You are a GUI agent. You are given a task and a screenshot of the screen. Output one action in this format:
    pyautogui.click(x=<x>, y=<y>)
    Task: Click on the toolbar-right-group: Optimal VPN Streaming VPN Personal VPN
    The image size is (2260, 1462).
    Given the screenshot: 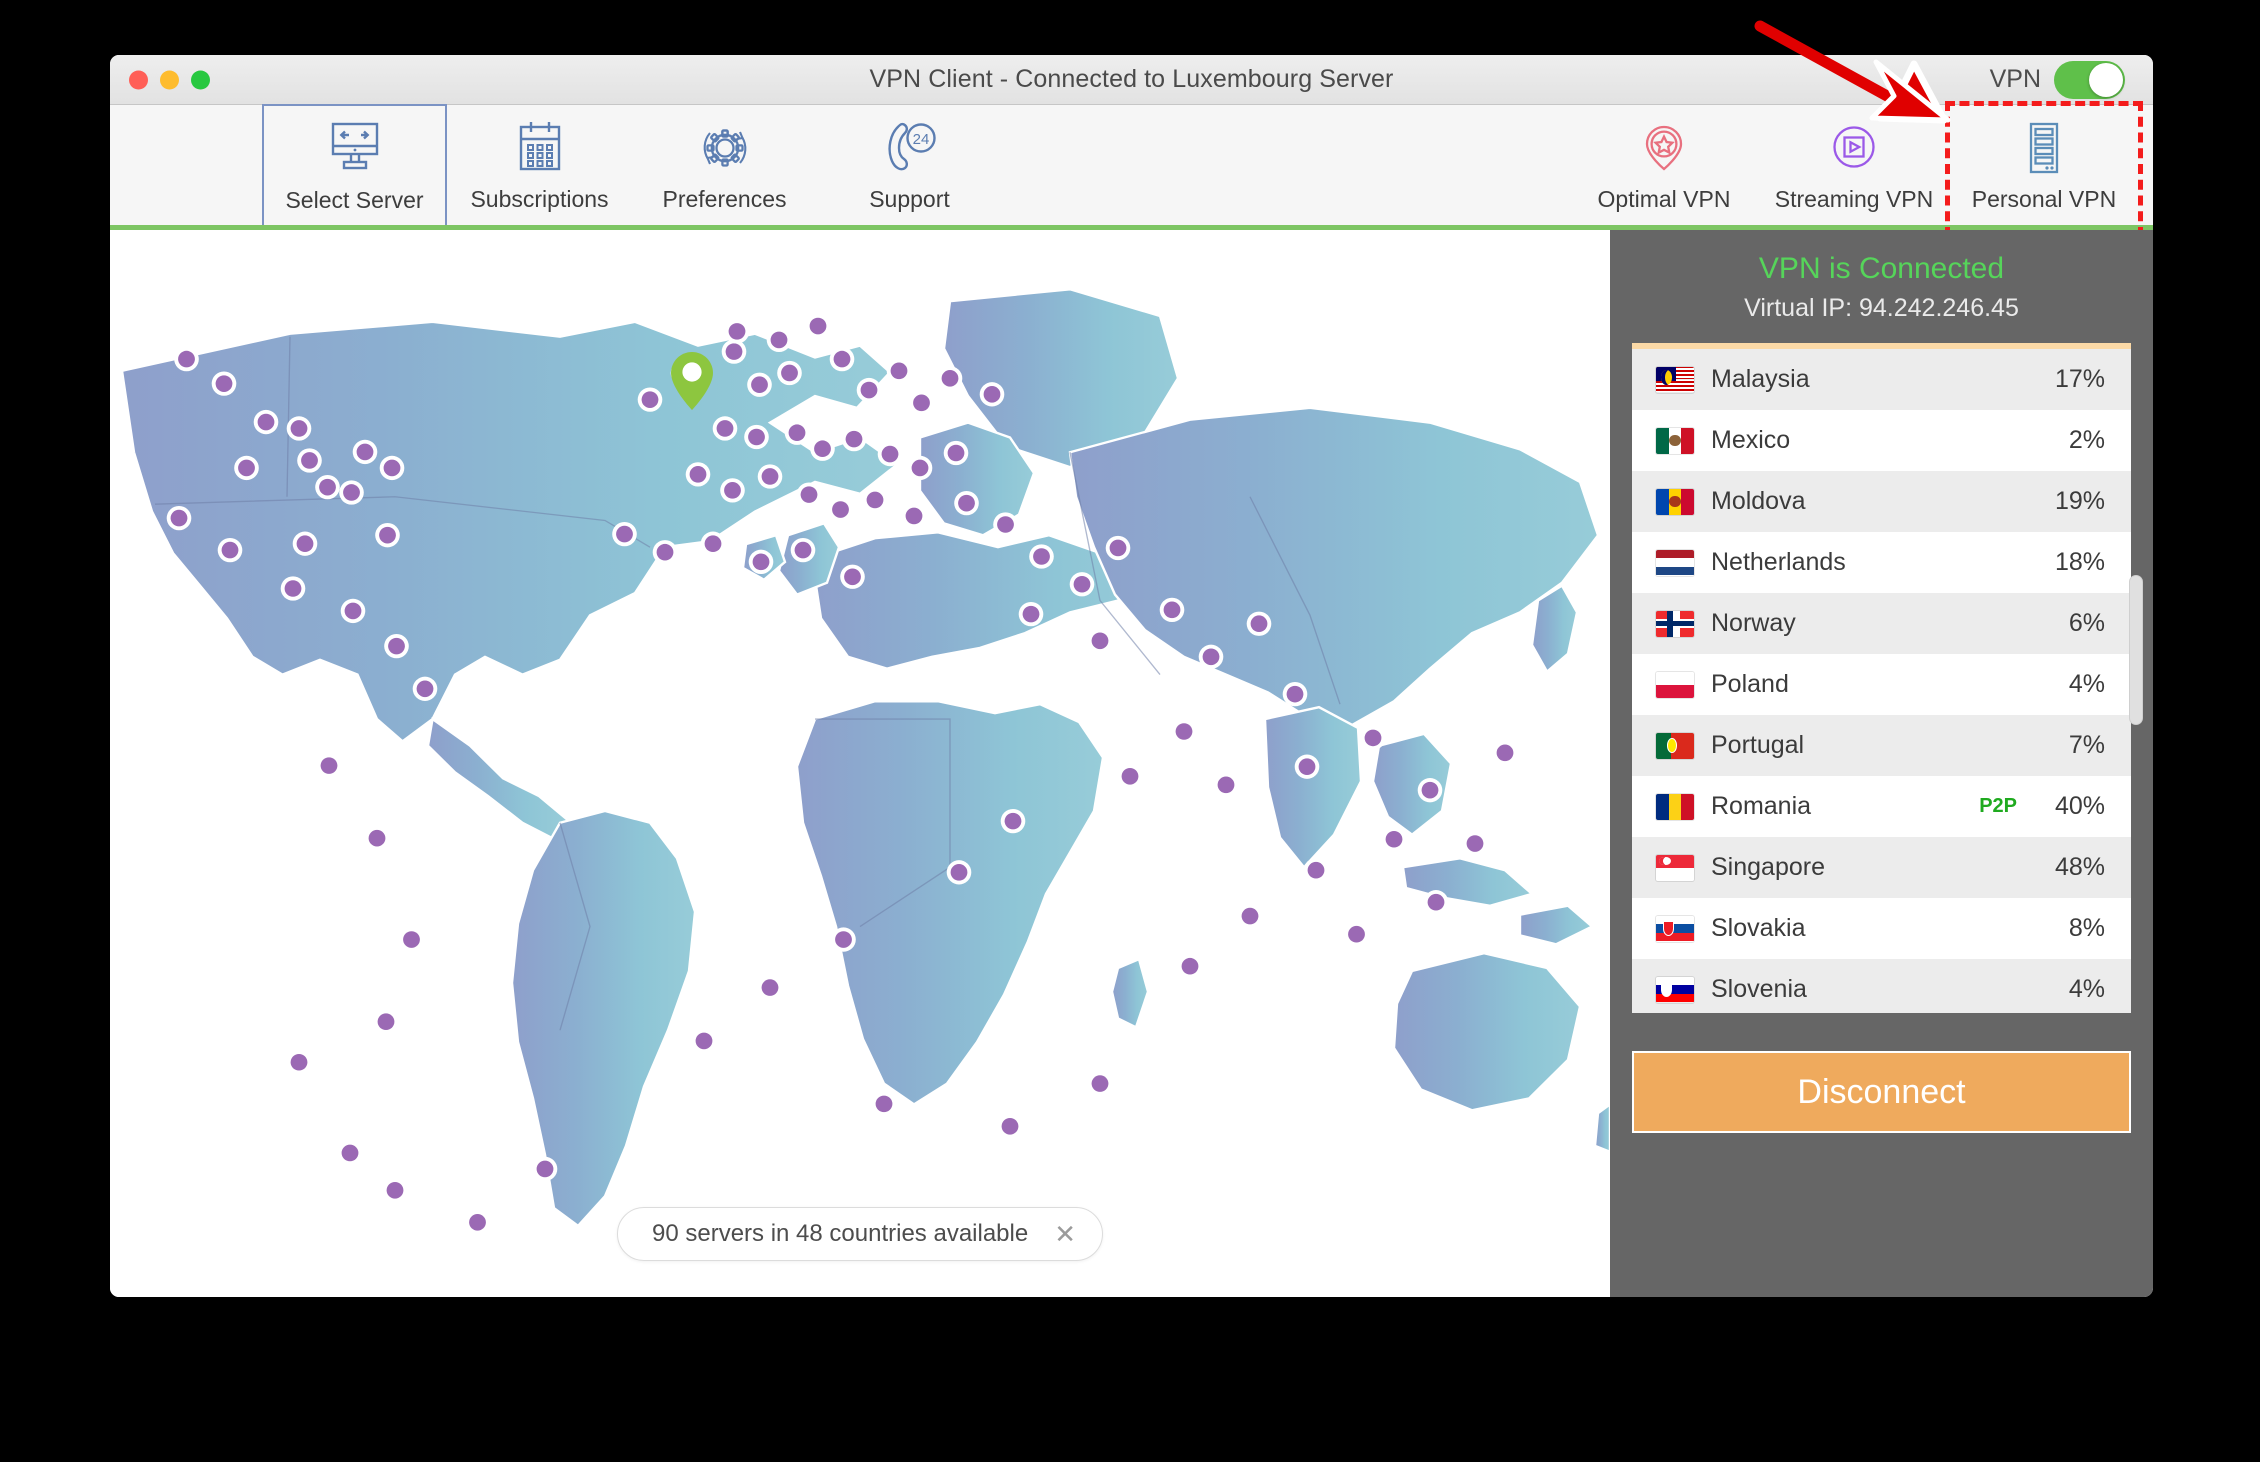 What is the action you would take?
    pyautogui.click(x=1856, y=169)
    